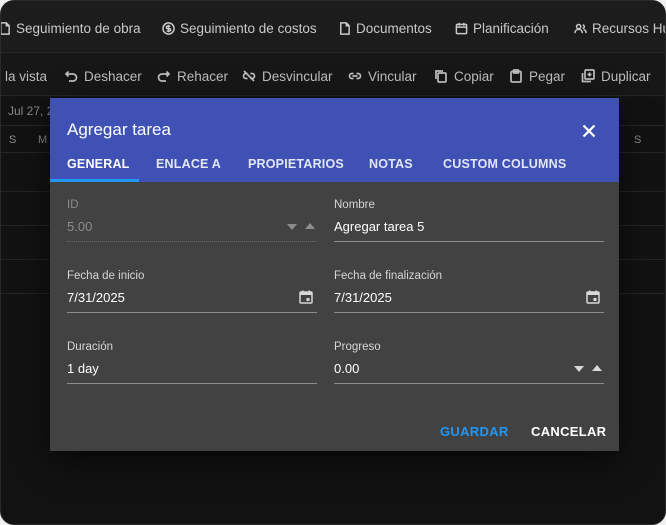 The image size is (666, 525). I want to click on id-spinner, so click(301, 226).